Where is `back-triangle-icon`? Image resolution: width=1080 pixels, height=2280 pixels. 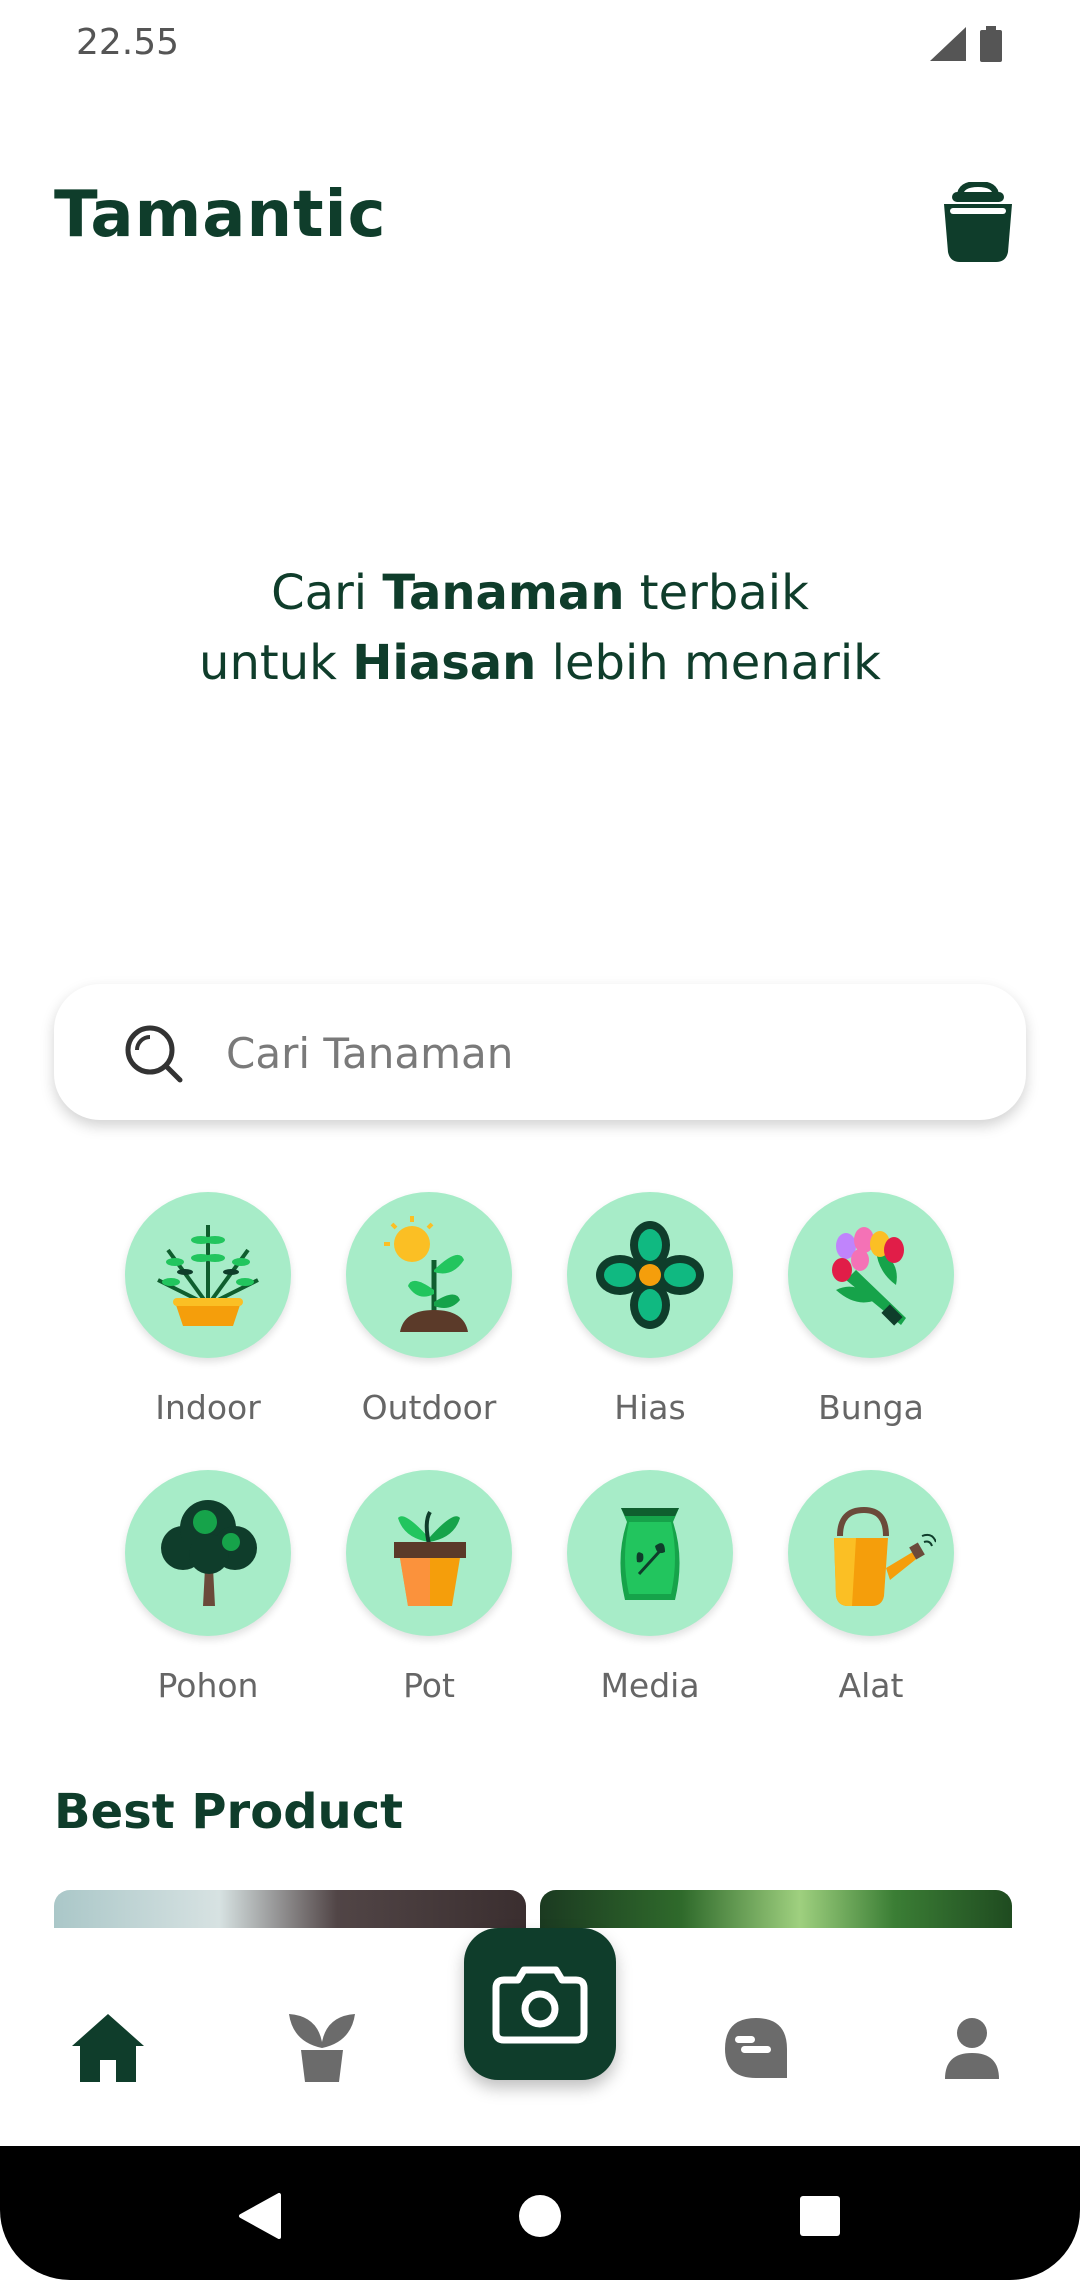
back-triangle-icon is located at coordinates (260, 2216).